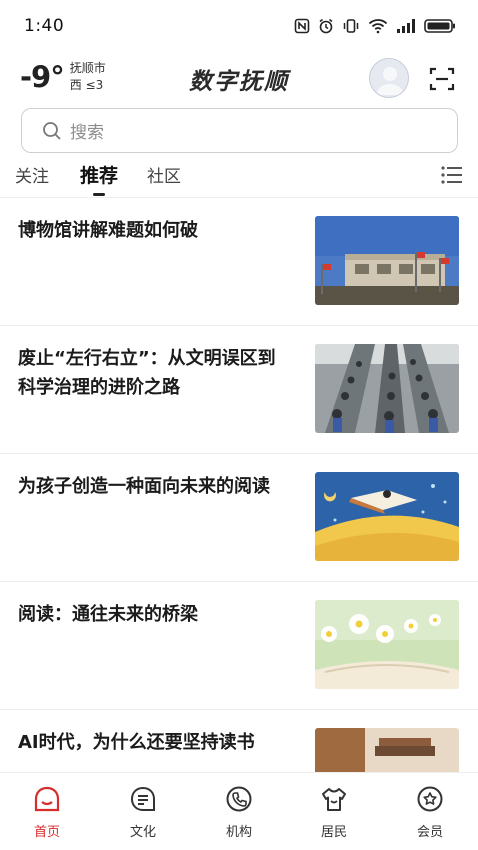 This screenshot has height=850, width=478. What do you see at coordinates (429, 832) in the screenshot?
I see `nav-label: 会员` at bounding box center [429, 832].